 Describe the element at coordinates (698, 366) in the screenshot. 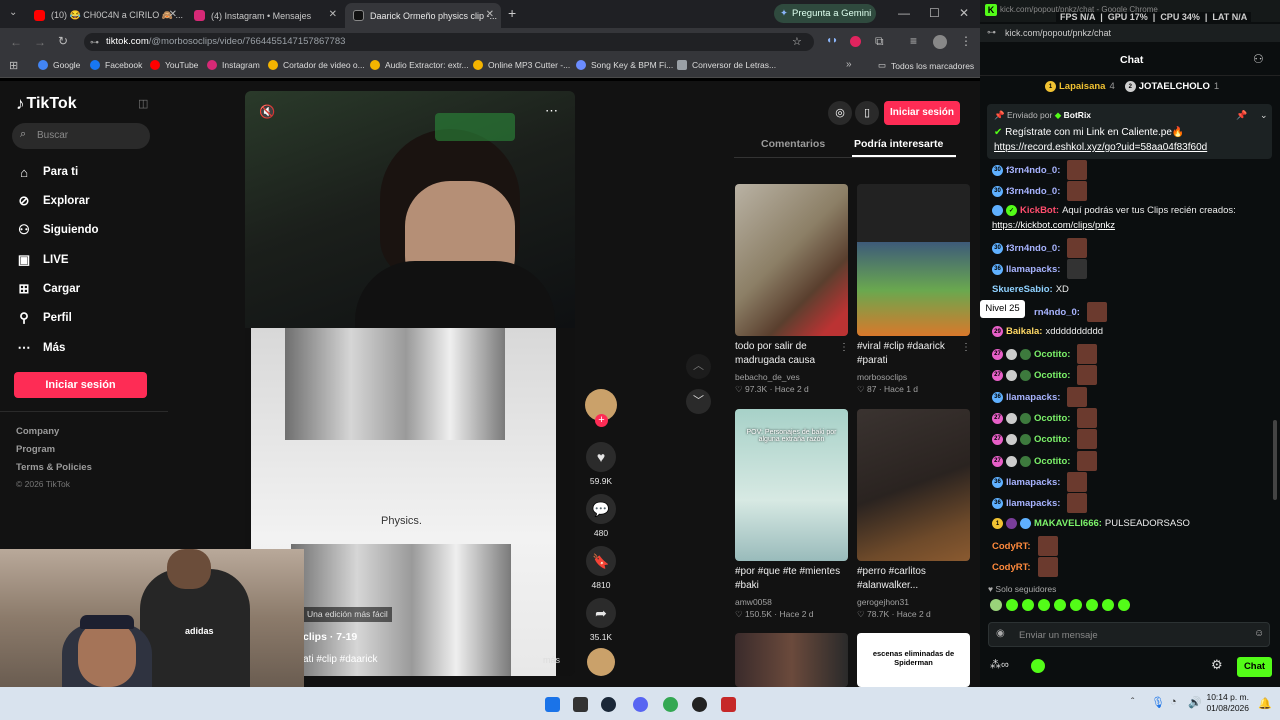

I see `chevron-up-icon: ︿` at that location.